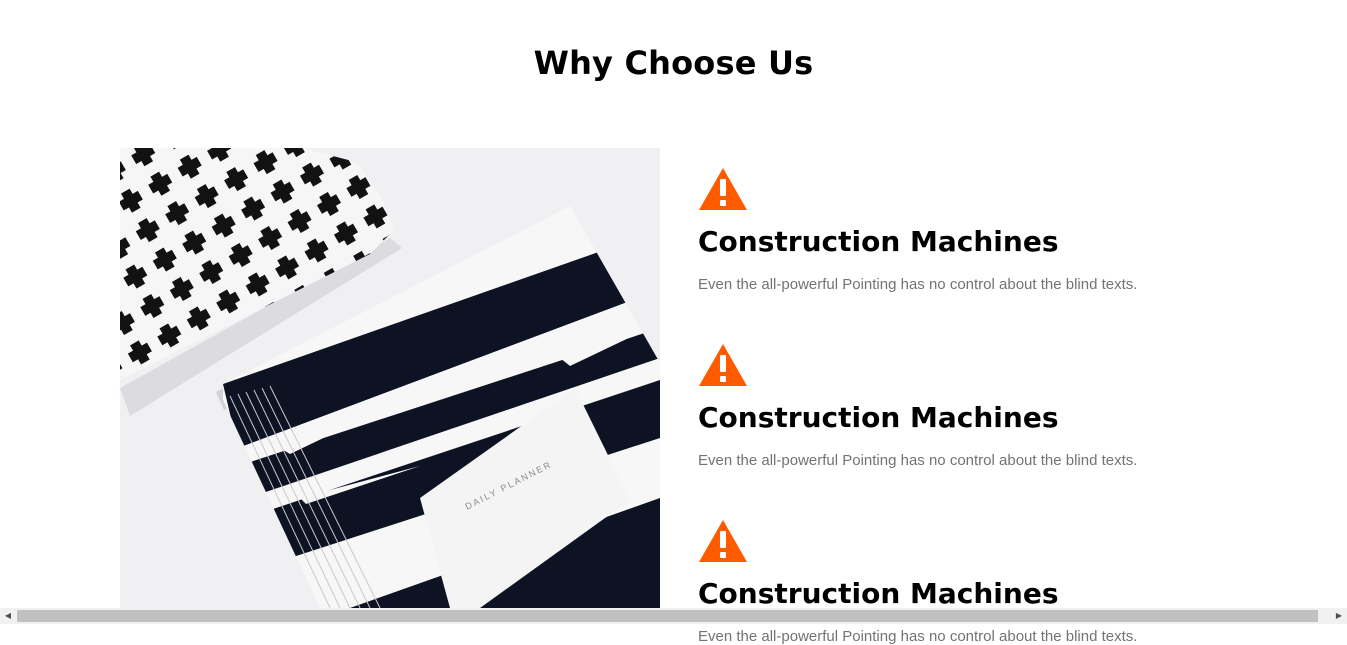  What do you see at coordinates (673, 63) in the screenshot?
I see `section-title: Why Choose Us` at bounding box center [673, 63].